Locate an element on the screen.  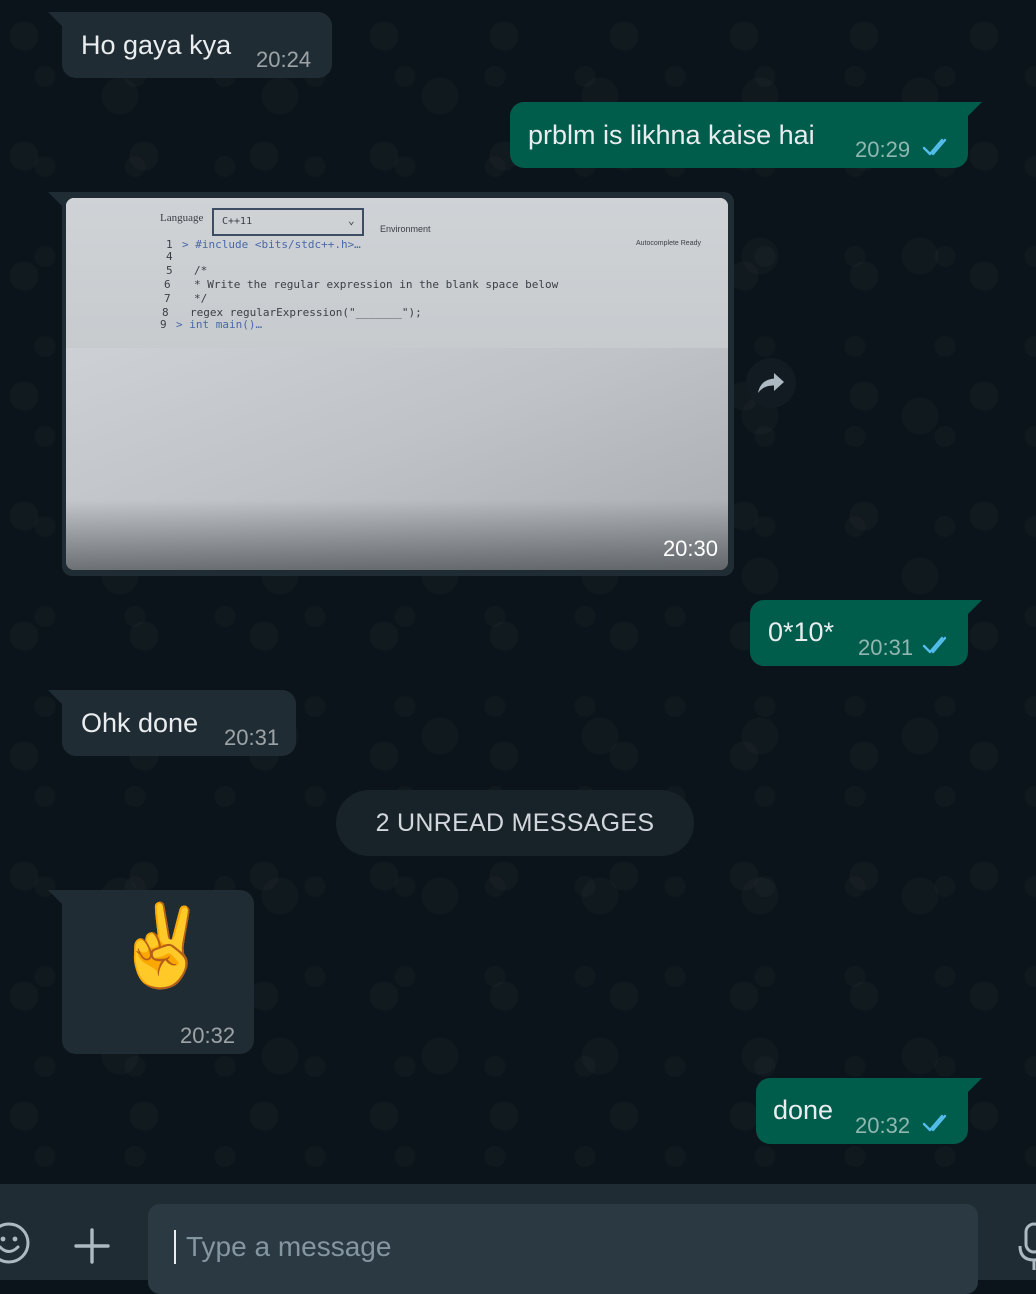
incoming-message: Ho gaya kya 20:24 is located at coordinates (190, 45).